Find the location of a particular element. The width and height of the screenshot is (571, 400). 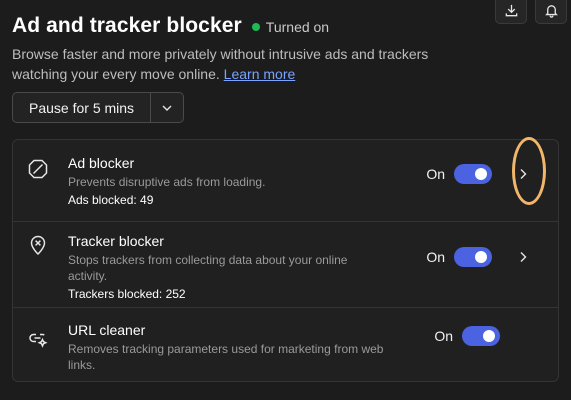

feature-subtitle: Prevents disruptive ads from loading. is located at coordinates (167, 182).